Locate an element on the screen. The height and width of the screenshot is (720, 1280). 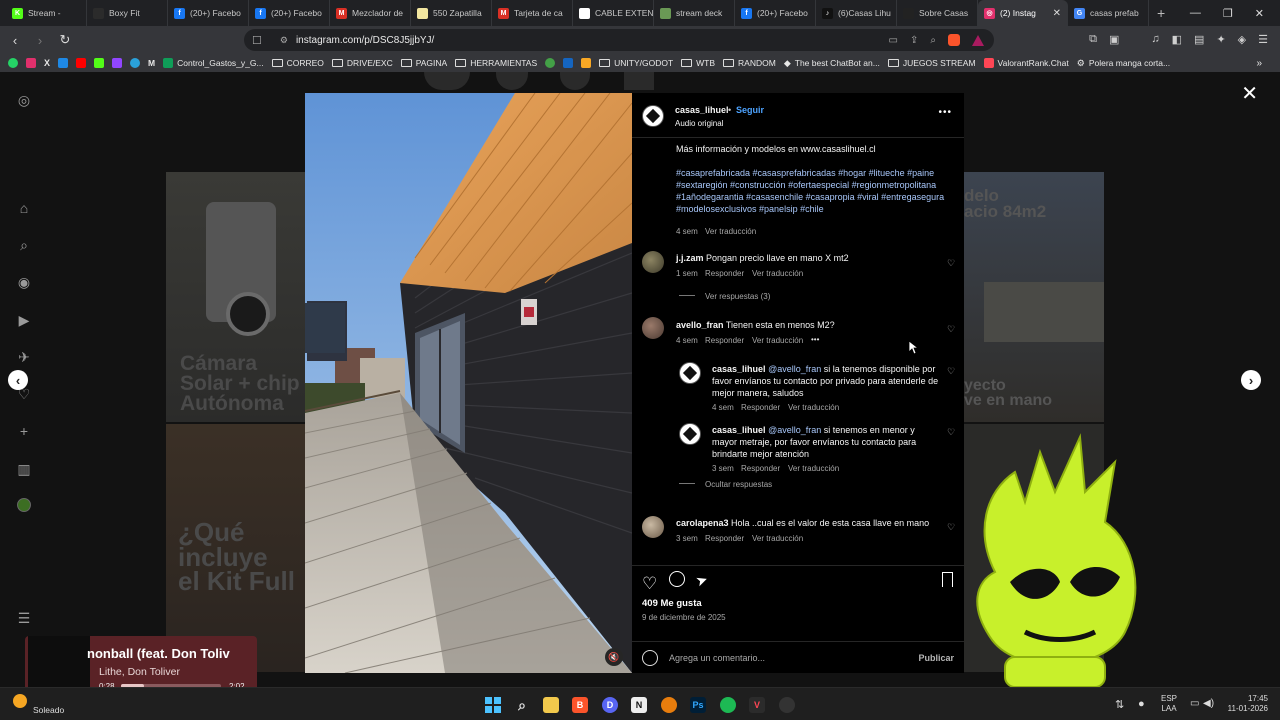
more-bookmarks-icon: » is located at coordinates (1268, 63).